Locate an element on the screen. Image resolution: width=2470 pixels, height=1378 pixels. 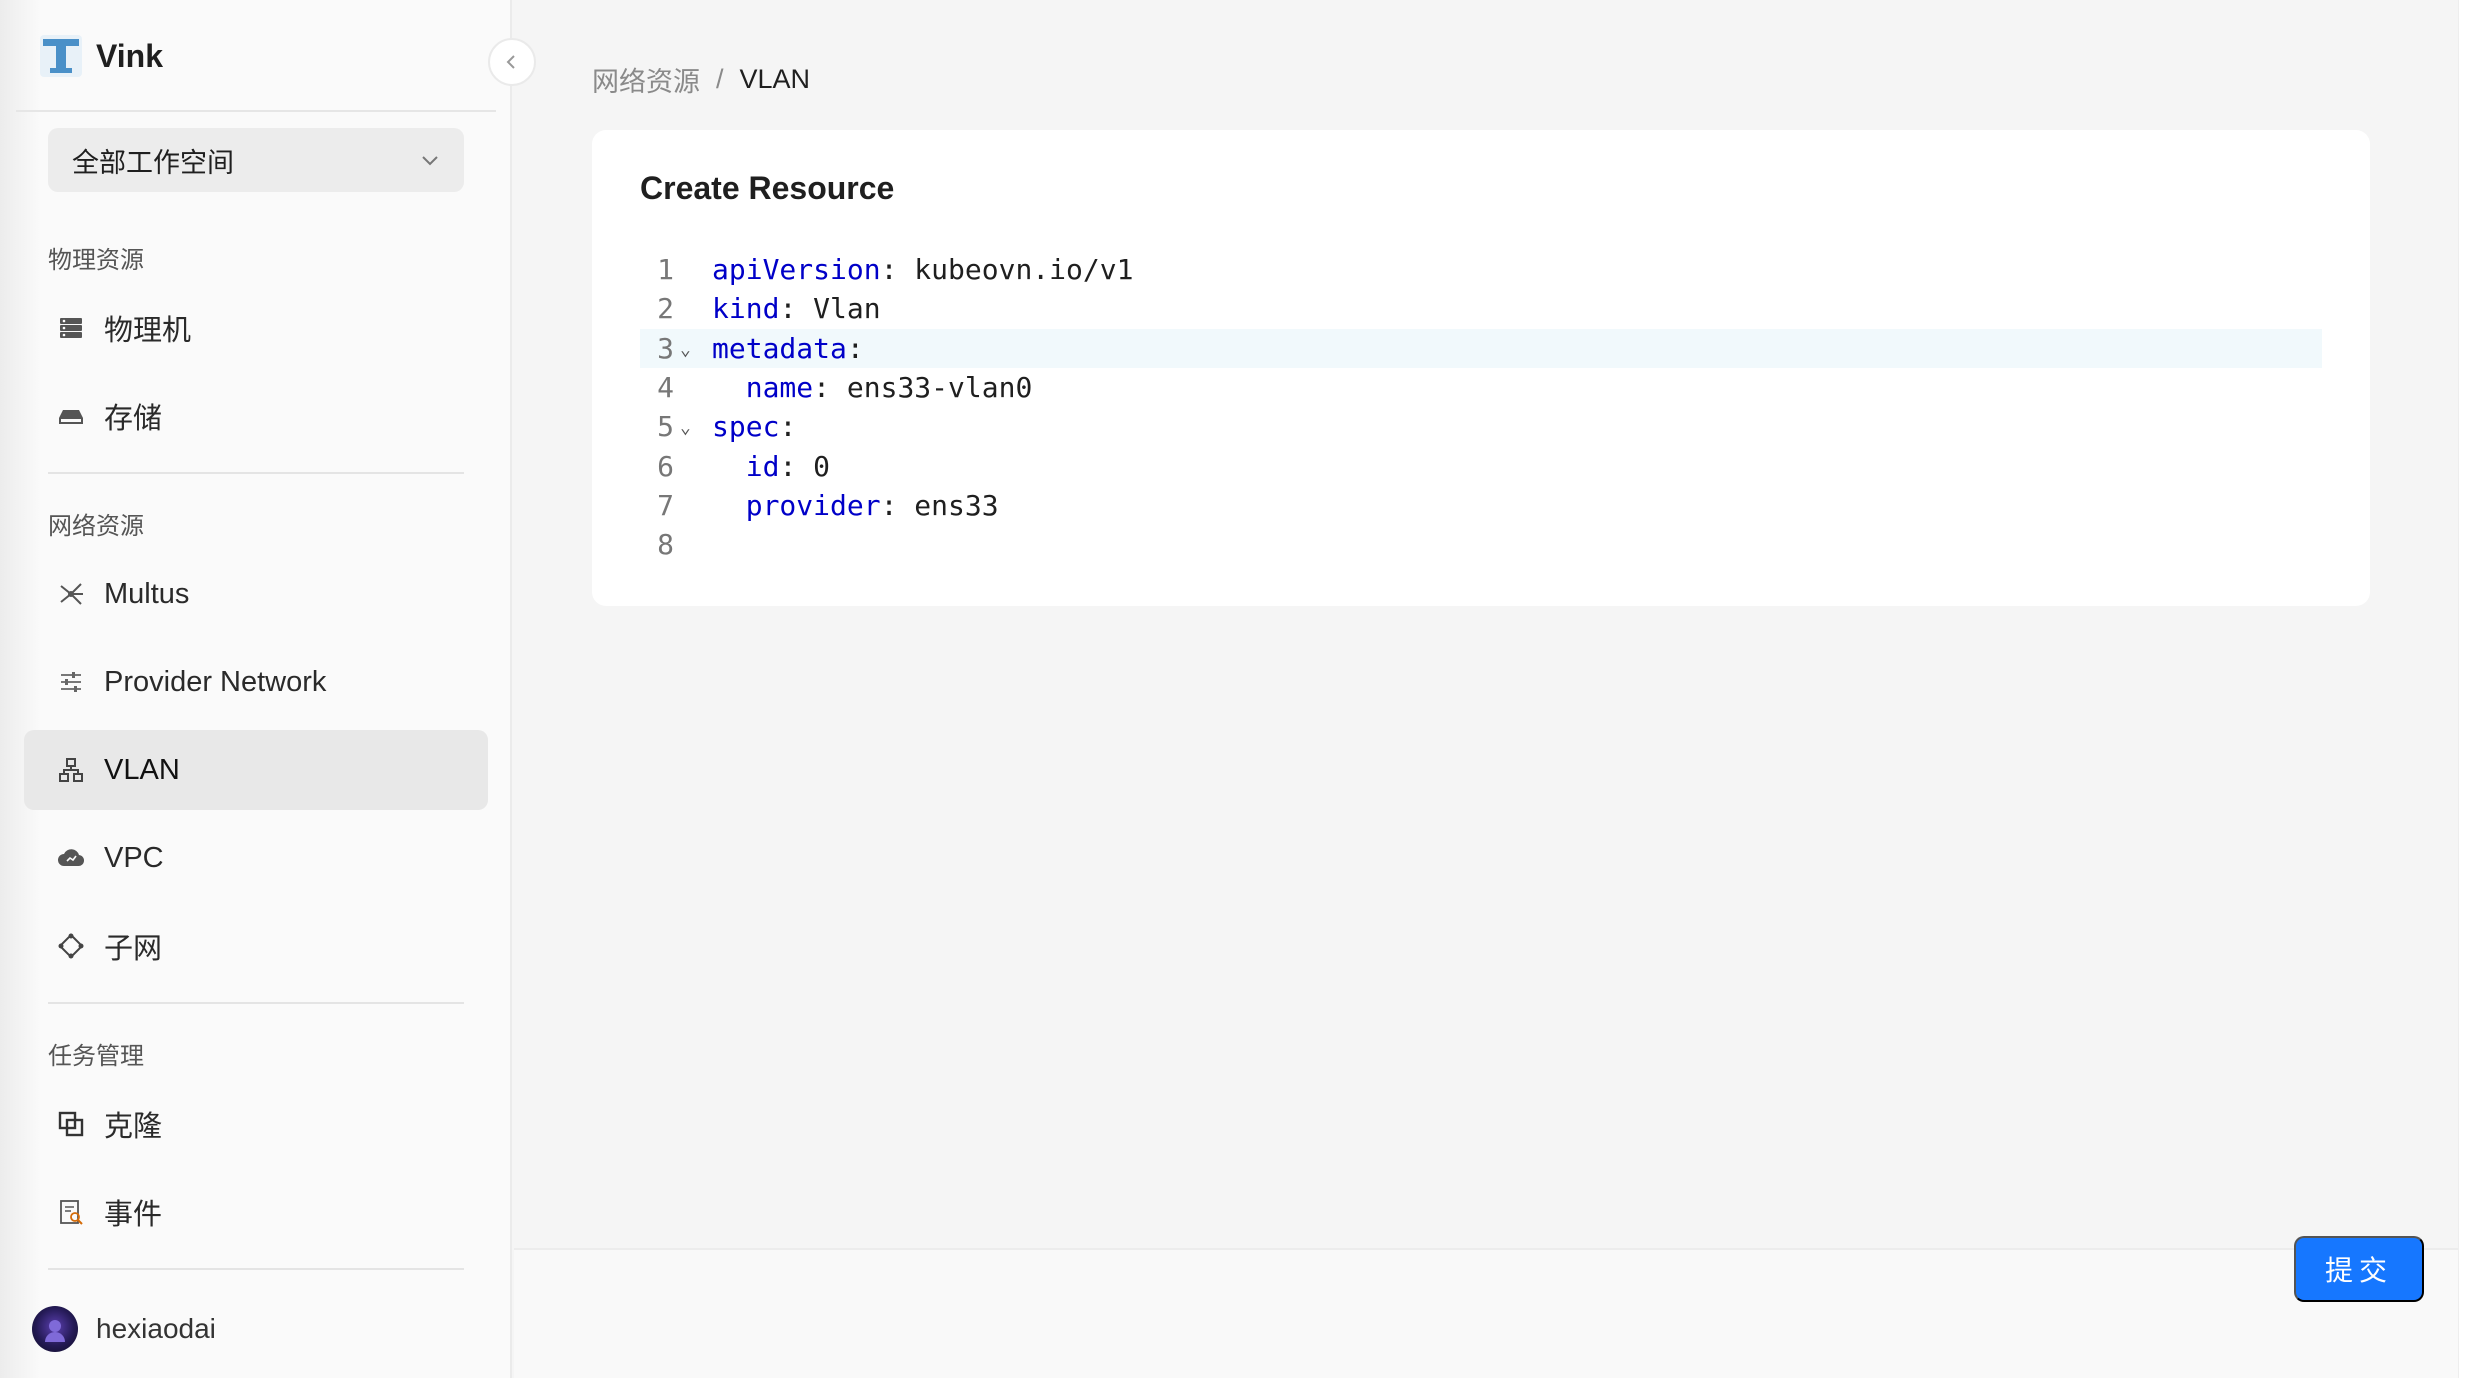
sidebar-item-storage: 存储 is located at coordinates (256, 416).